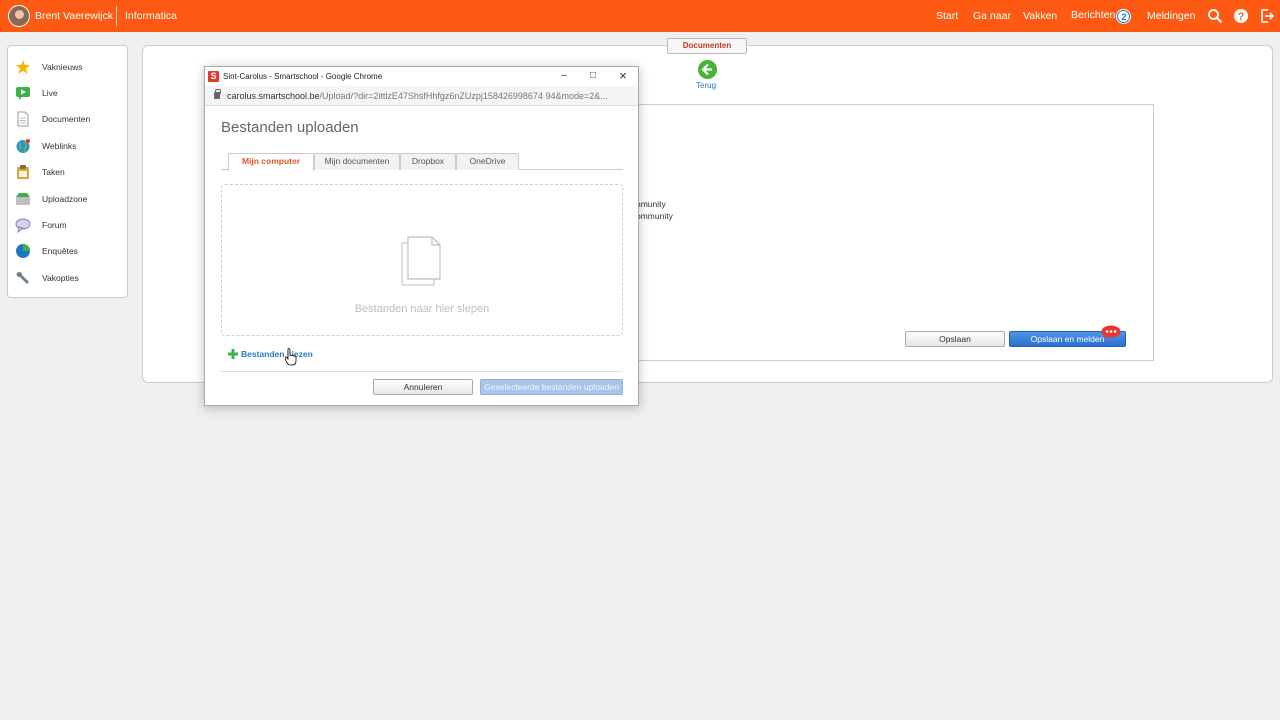 This screenshot has width=1280, height=720. I want to click on sidebar-item-label: Vakopties, so click(60, 278).